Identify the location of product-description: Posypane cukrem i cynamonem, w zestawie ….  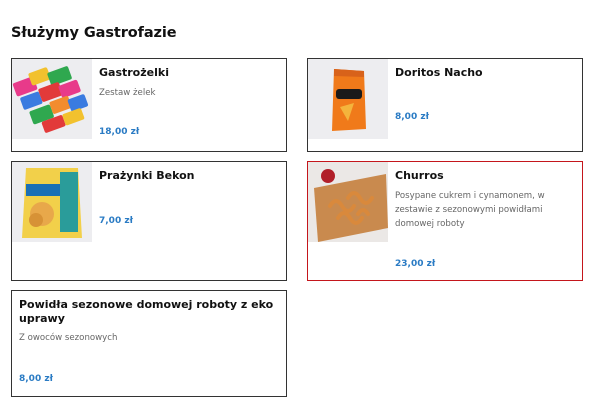
(470, 210).